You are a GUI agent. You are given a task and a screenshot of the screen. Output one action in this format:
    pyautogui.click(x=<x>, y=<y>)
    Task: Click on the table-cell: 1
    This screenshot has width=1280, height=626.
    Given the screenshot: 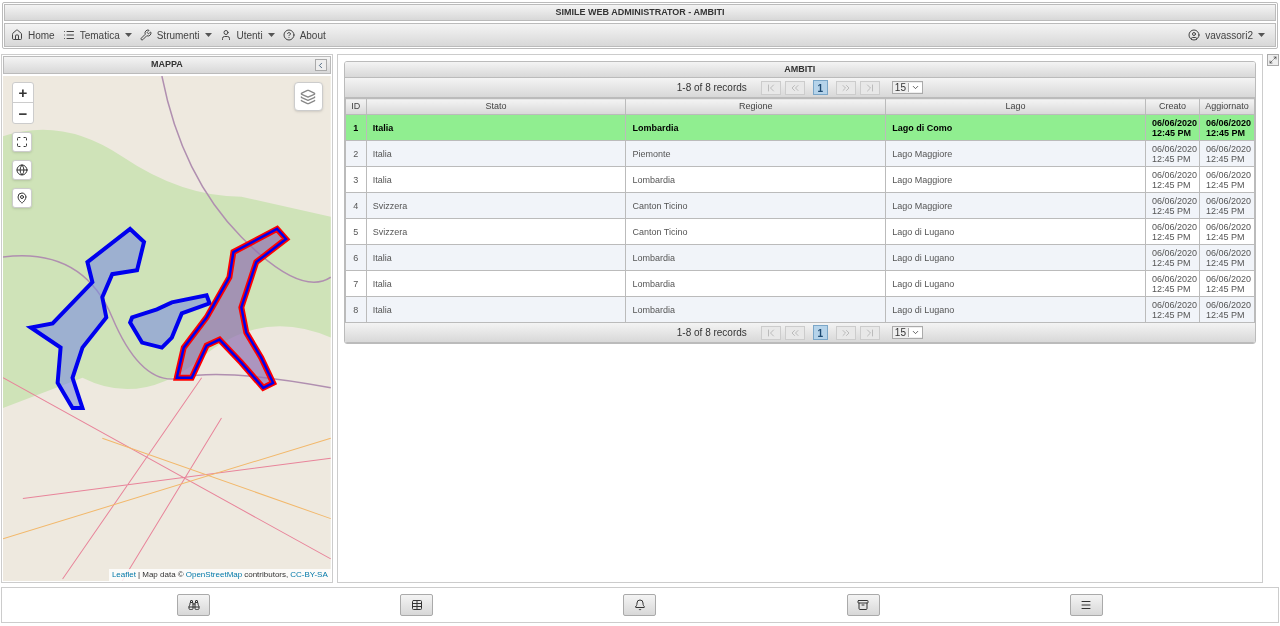 What is the action you would take?
    pyautogui.click(x=356, y=127)
    